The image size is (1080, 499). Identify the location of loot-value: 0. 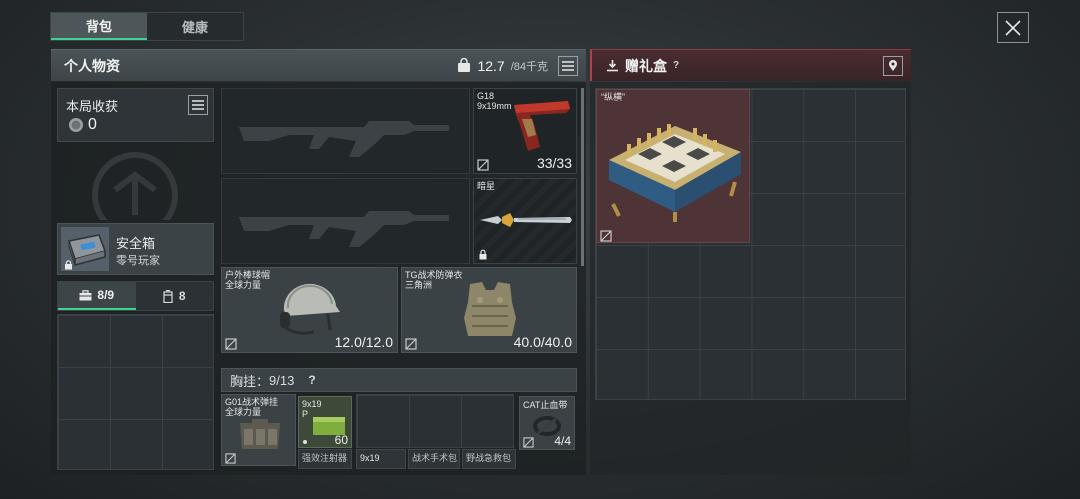
(92, 124).